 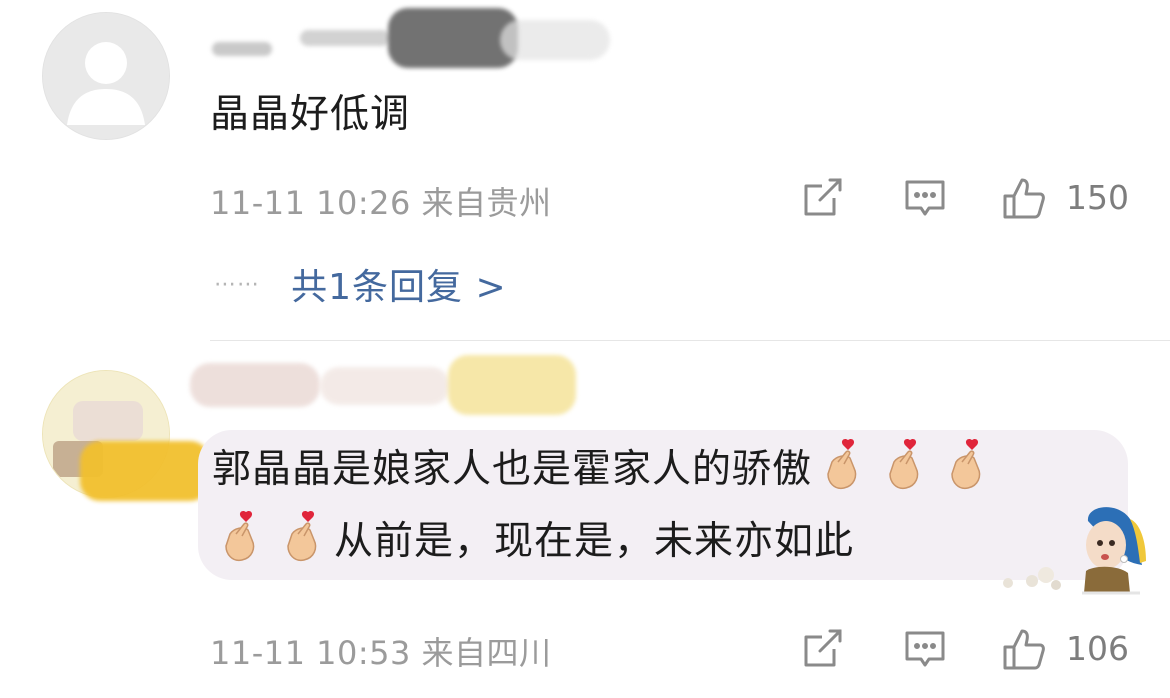 What do you see at coordinates (237, 284) in the screenshot?
I see `reply-dots: ⋯⋯` at bounding box center [237, 284].